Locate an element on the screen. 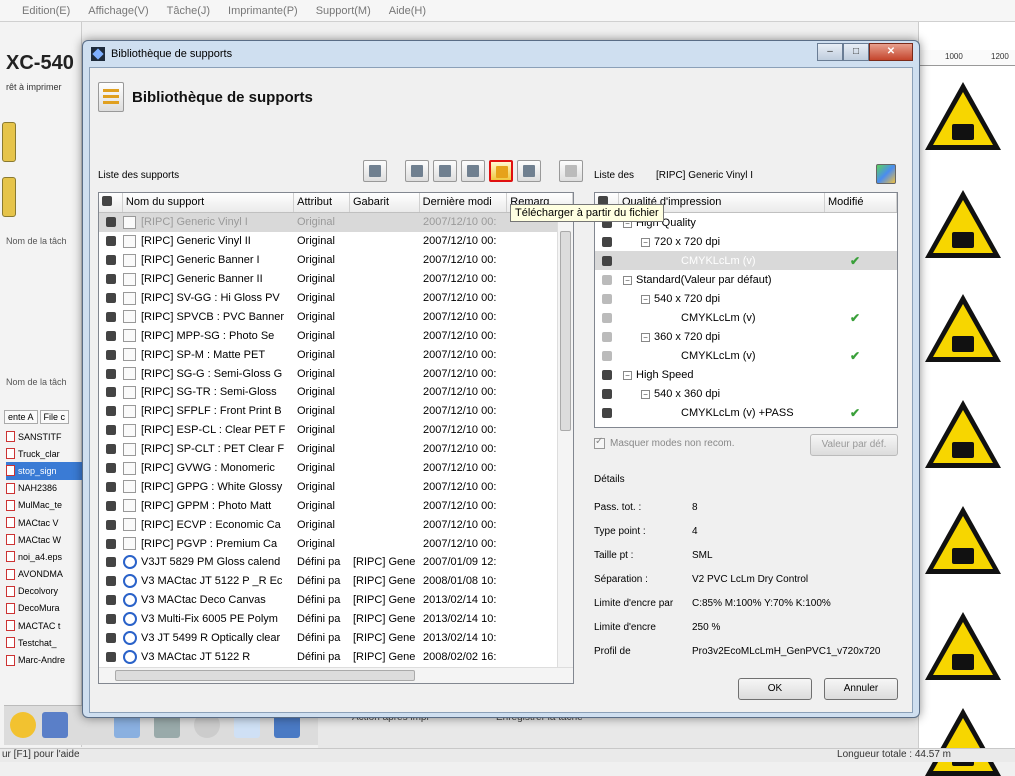 The width and height of the screenshot is (1015, 776). column-header-name: Nom du support is located at coordinates (209, 202).